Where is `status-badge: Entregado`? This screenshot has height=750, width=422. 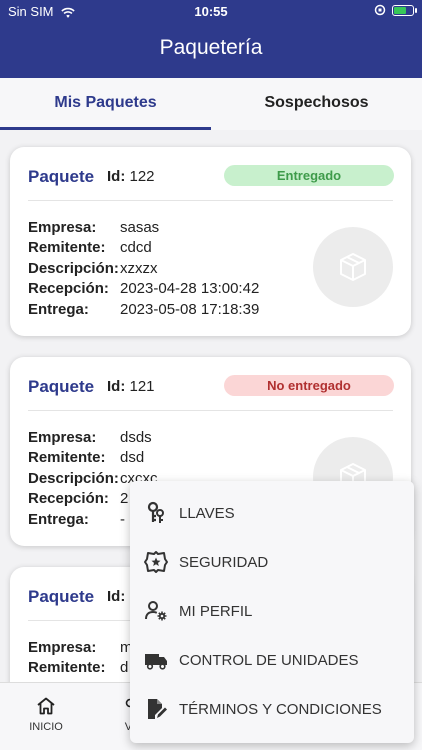 status-badge: Entregado is located at coordinates (309, 175).